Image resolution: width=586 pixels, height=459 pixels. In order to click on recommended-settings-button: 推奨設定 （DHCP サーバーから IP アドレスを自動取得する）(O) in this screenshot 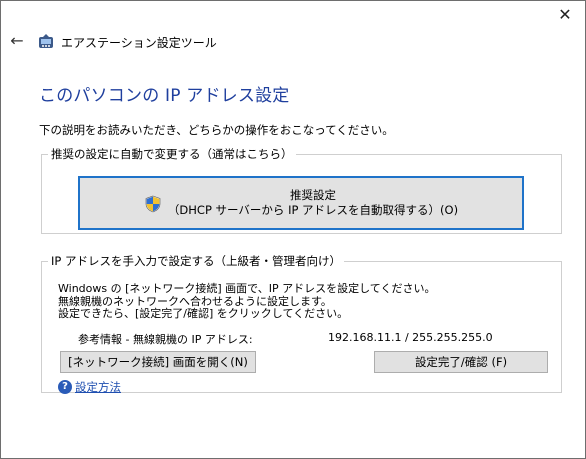, I will do `click(301, 203)`.